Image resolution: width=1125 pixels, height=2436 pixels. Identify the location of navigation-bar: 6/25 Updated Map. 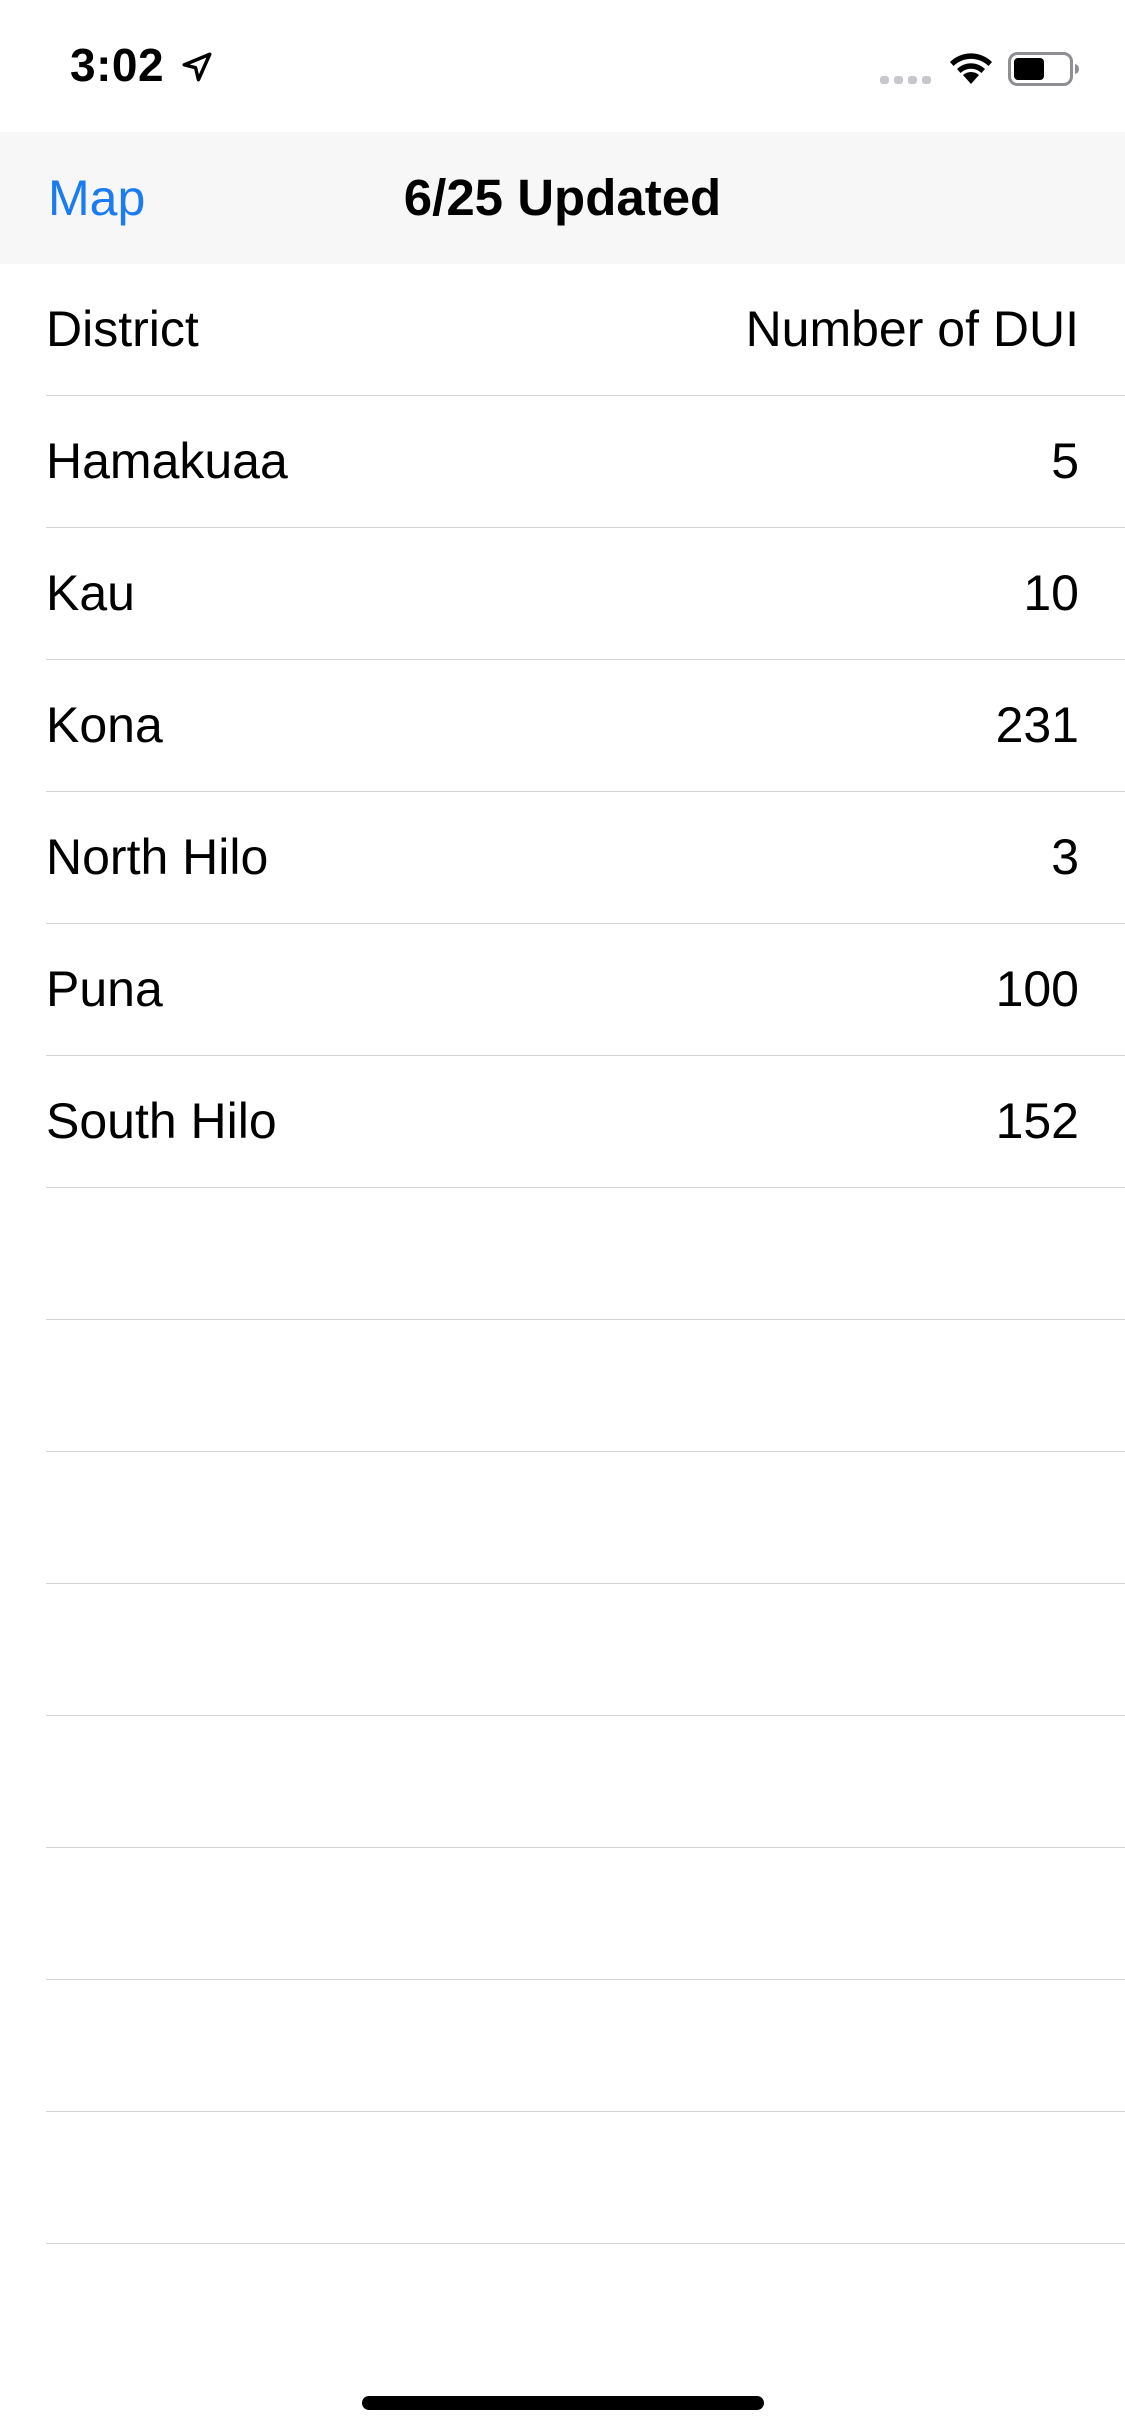
(562, 198).